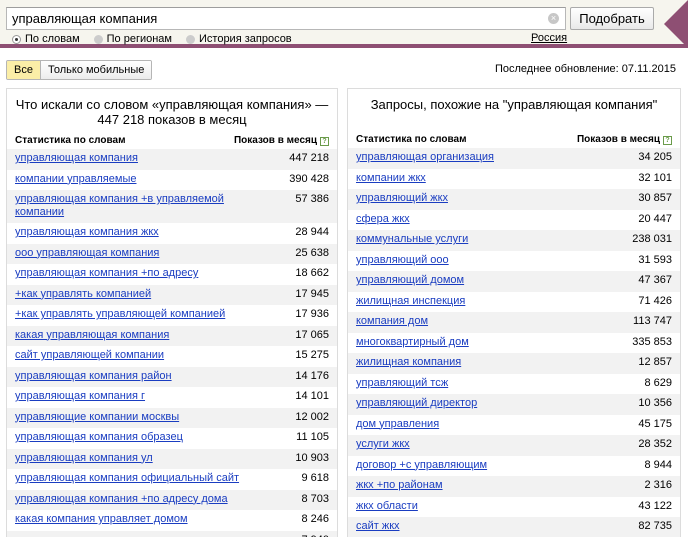  What do you see at coordinates (96, 70) in the screenshot?
I see `filter-mobile-button: Только мобильные` at bounding box center [96, 70].